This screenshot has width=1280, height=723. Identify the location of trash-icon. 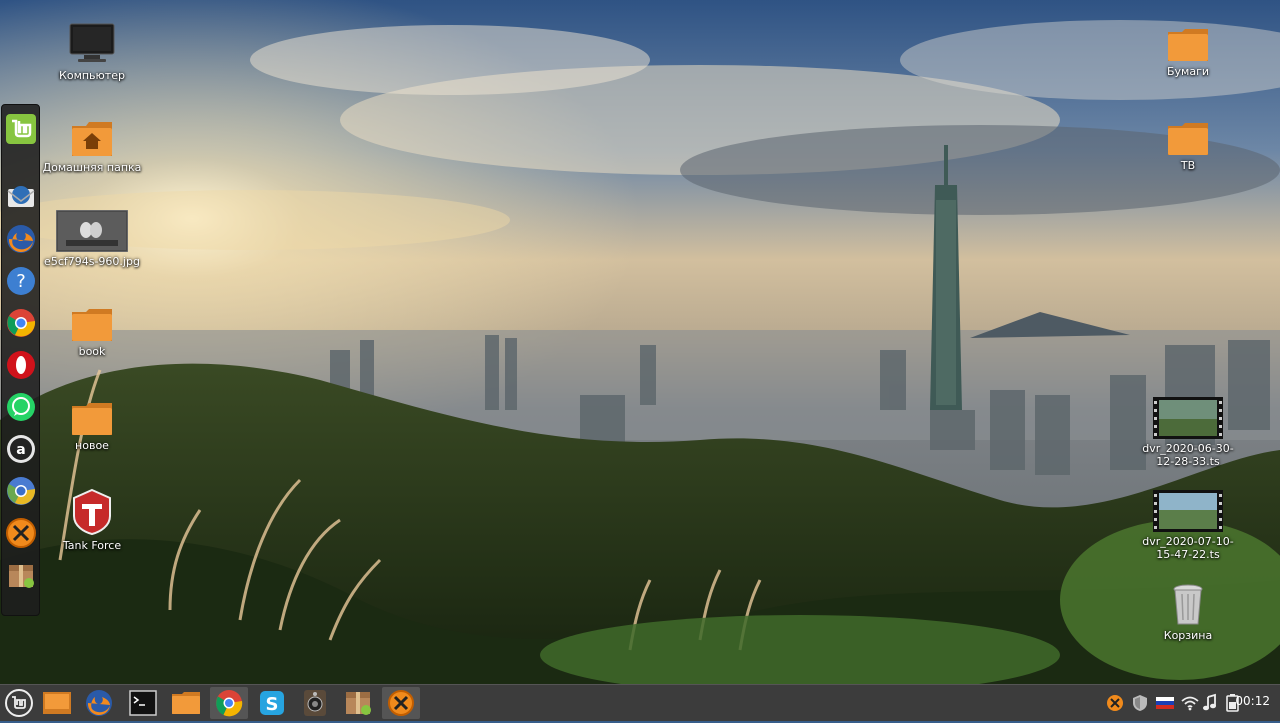
(1188, 604).